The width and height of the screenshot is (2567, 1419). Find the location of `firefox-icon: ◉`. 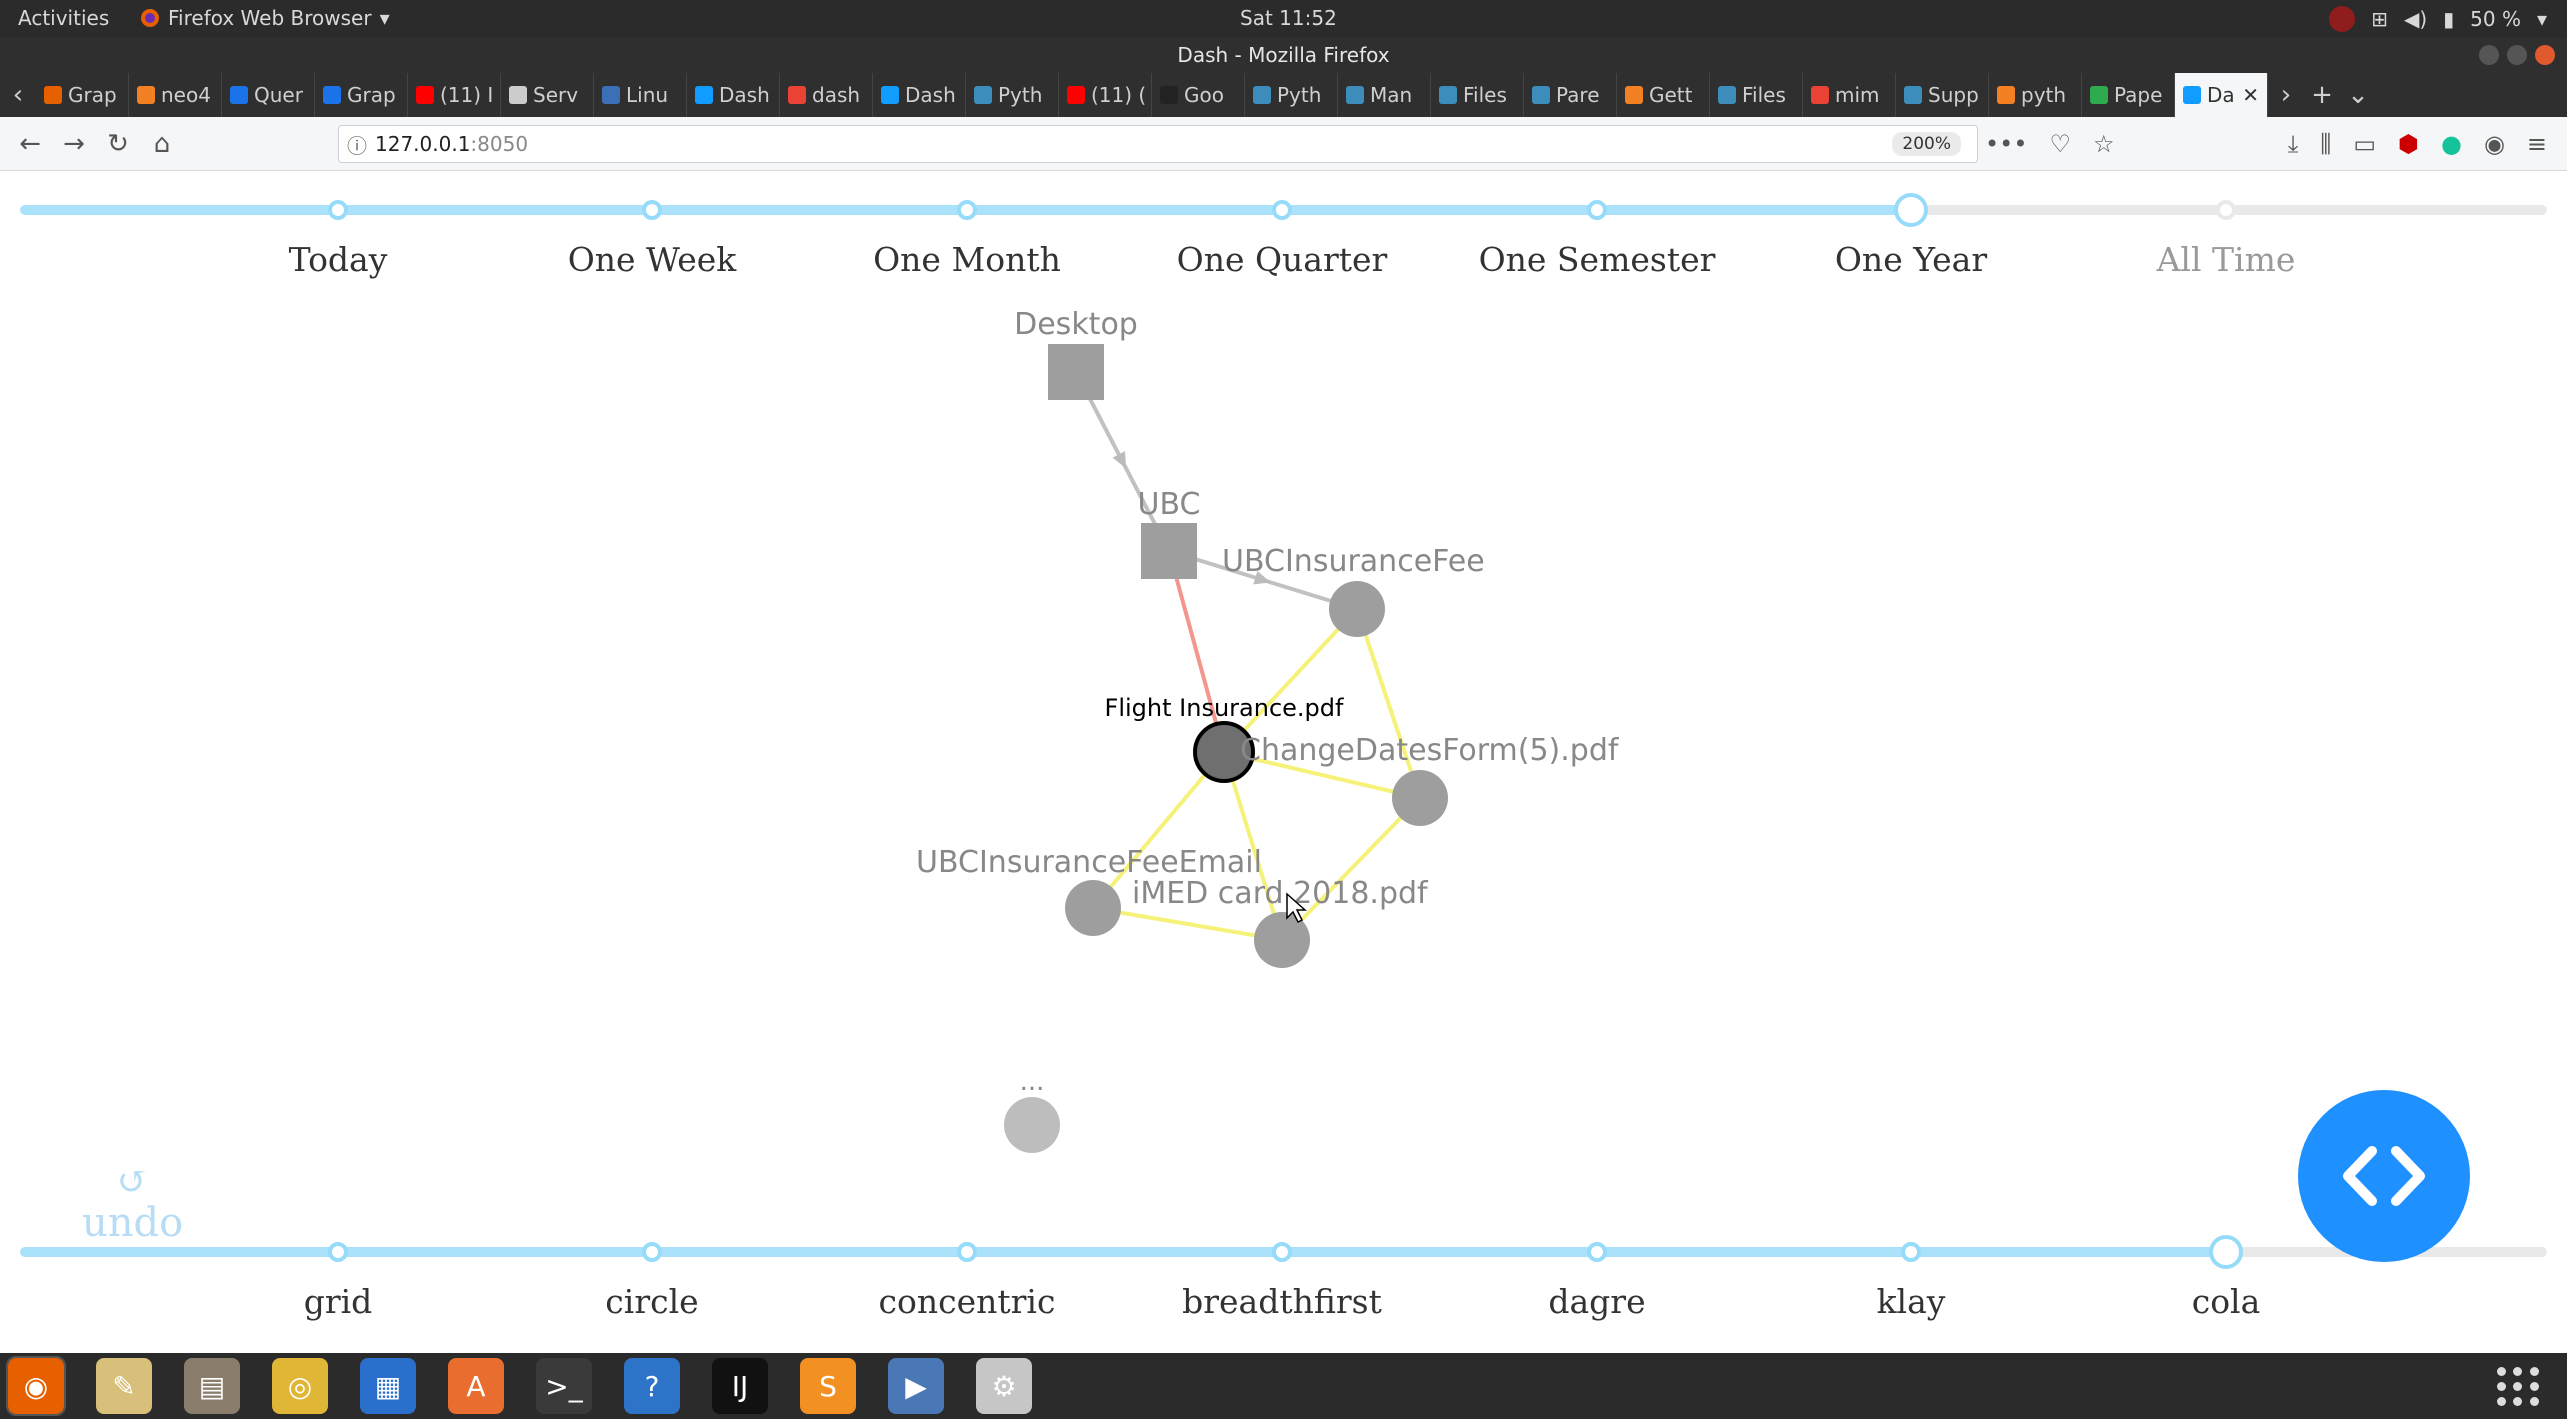

firefox-icon: ◉ is located at coordinates (36, 1386).